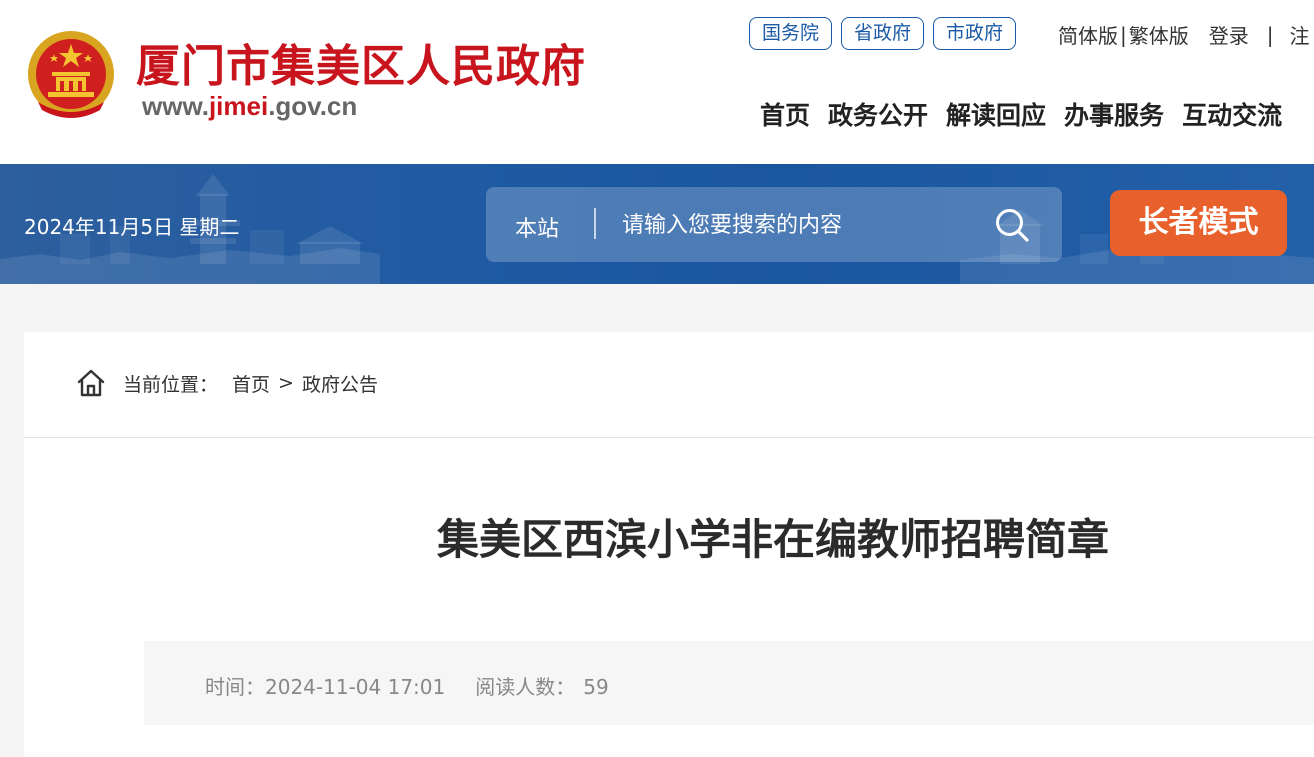 This screenshot has height=757, width=1314. I want to click on gov-link-state-council: 国务院, so click(791, 33).